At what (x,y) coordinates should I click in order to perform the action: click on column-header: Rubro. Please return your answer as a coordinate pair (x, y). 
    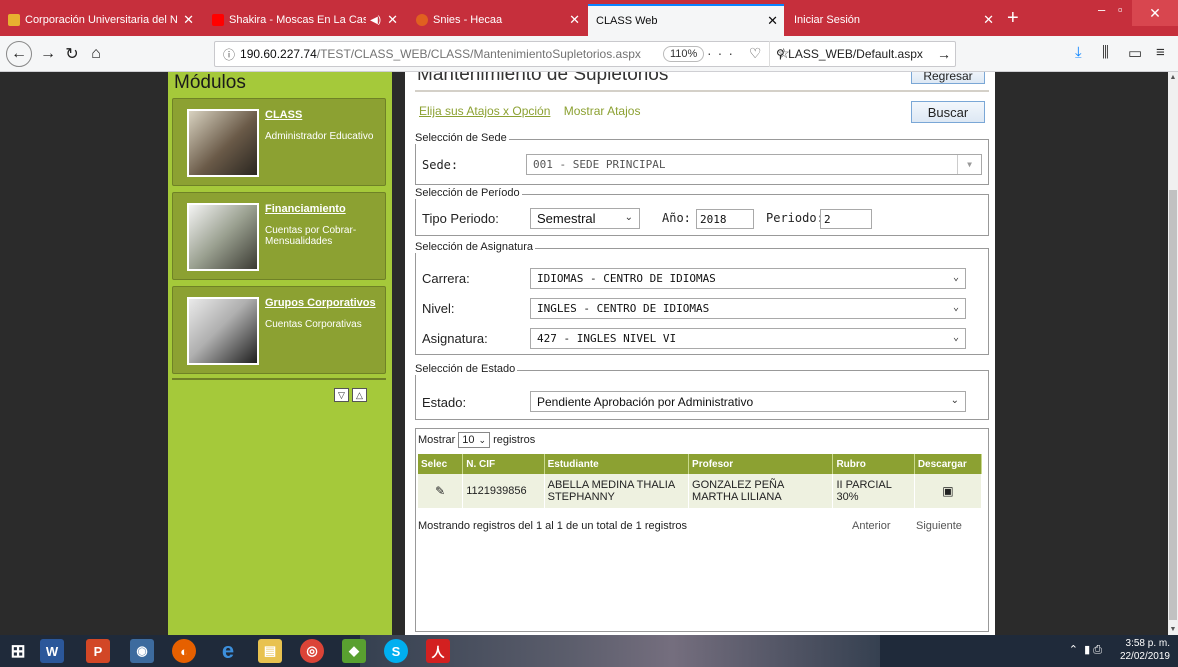
    Looking at the image, I should click on (873, 464).